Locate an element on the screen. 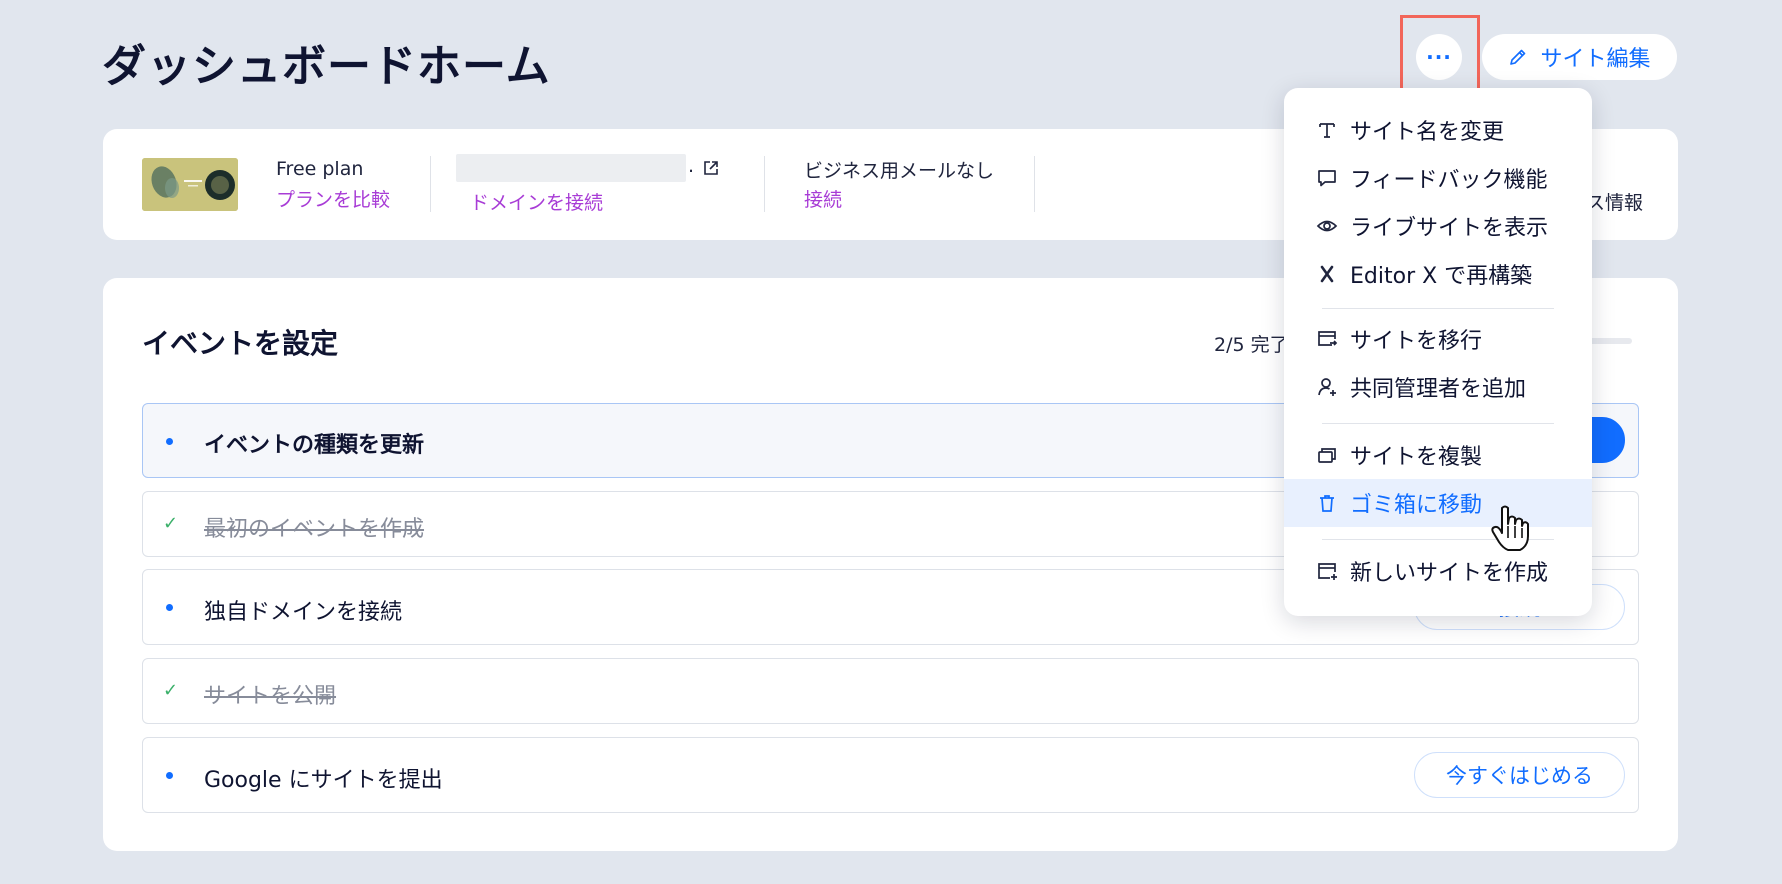 The image size is (1782, 884). menu-item-duplicate-site: サイトを複製 is located at coordinates (1438, 455).